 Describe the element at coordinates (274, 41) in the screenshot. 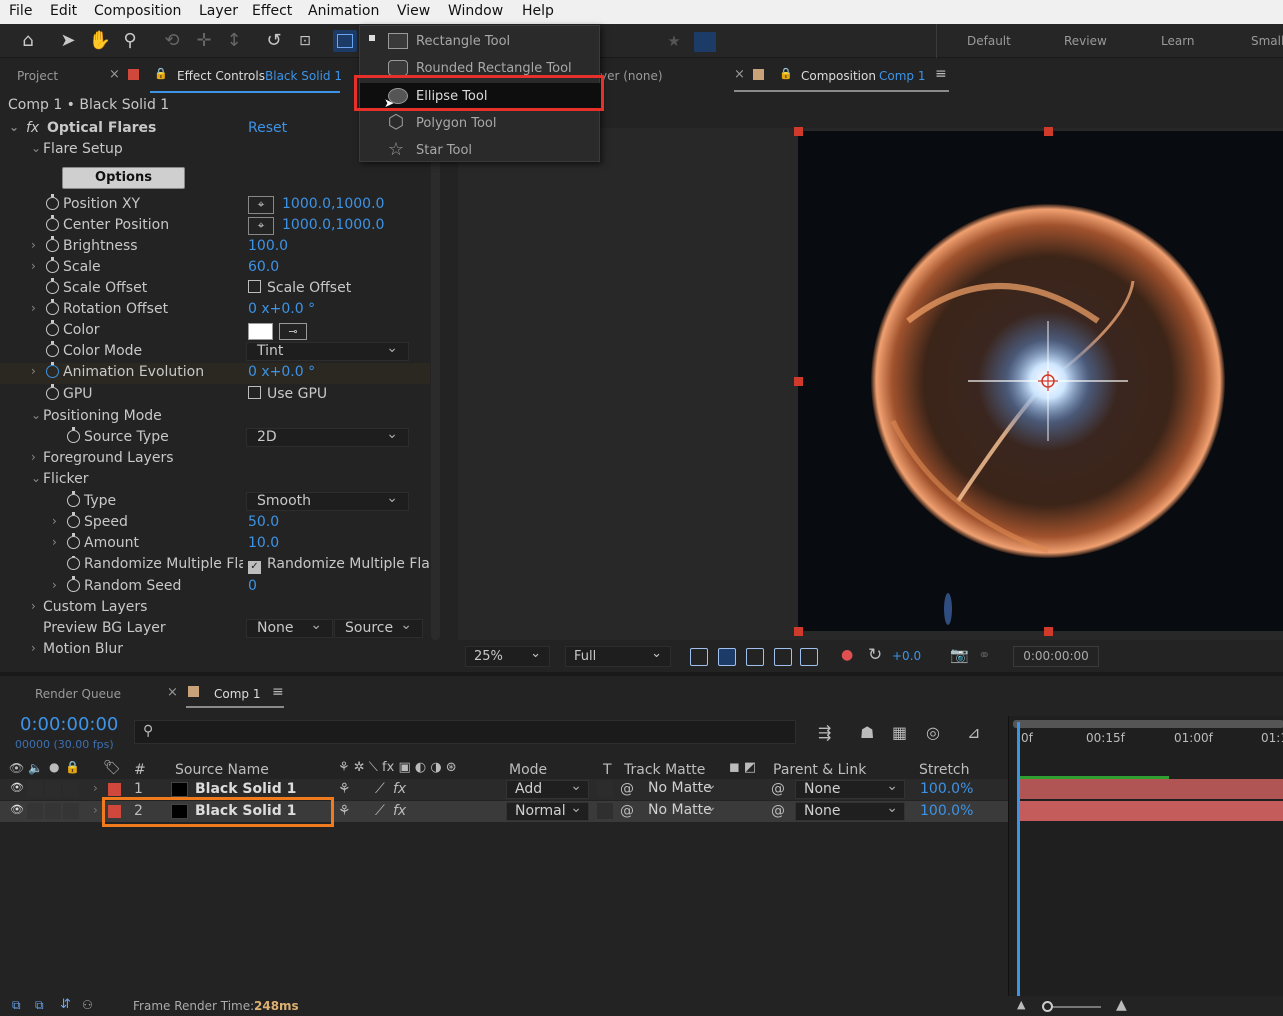

I see `rotate-tool-icon: ↺` at that location.